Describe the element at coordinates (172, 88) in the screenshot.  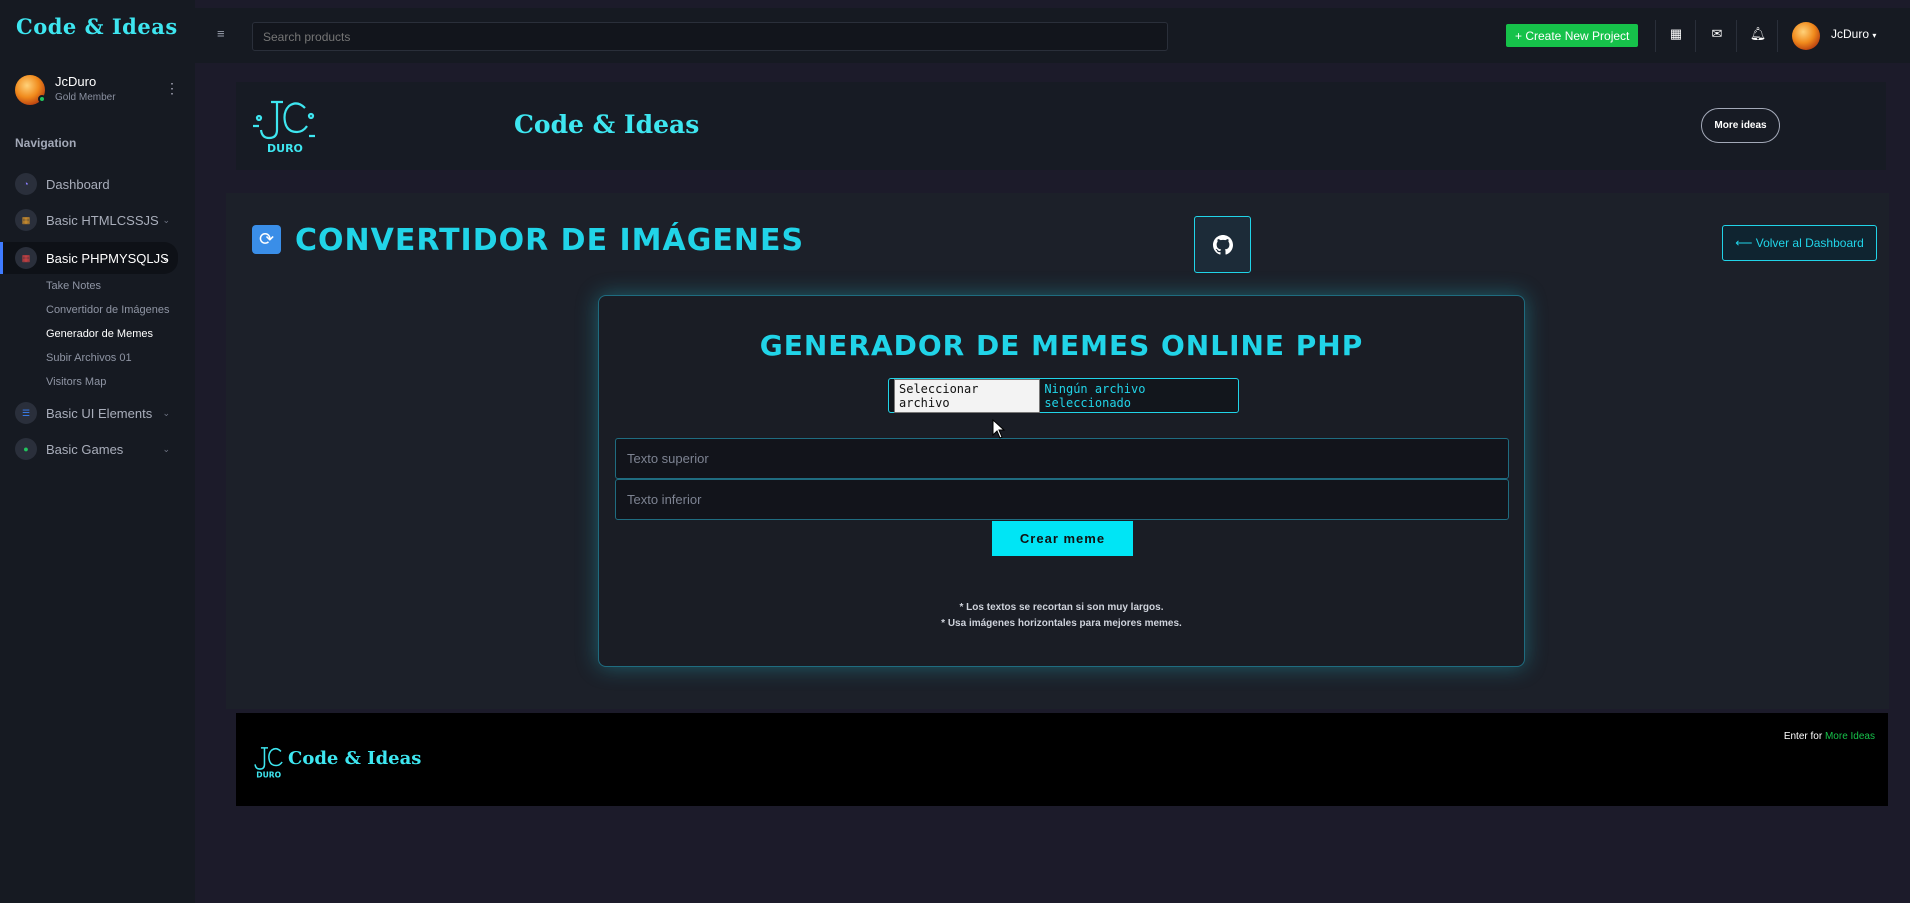
I see `more-vertical-icon: ⋮` at that location.